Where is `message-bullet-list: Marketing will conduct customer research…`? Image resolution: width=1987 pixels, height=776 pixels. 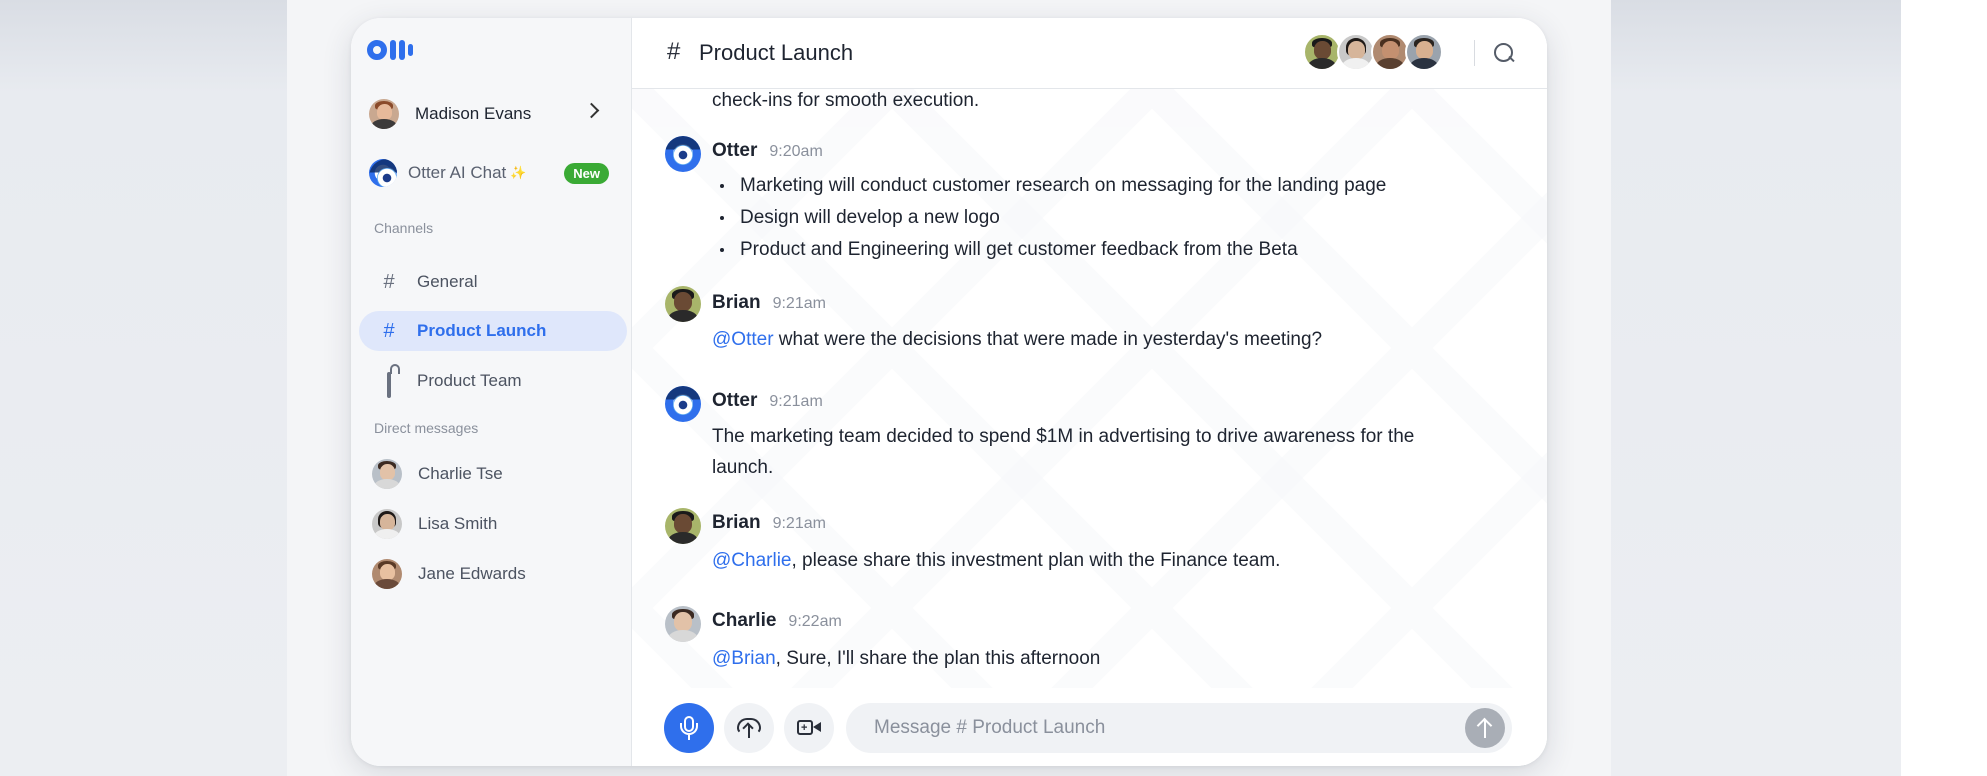
message-bullet-list: Marketing will conduct customer research… is located at coordinates (1049, 218).